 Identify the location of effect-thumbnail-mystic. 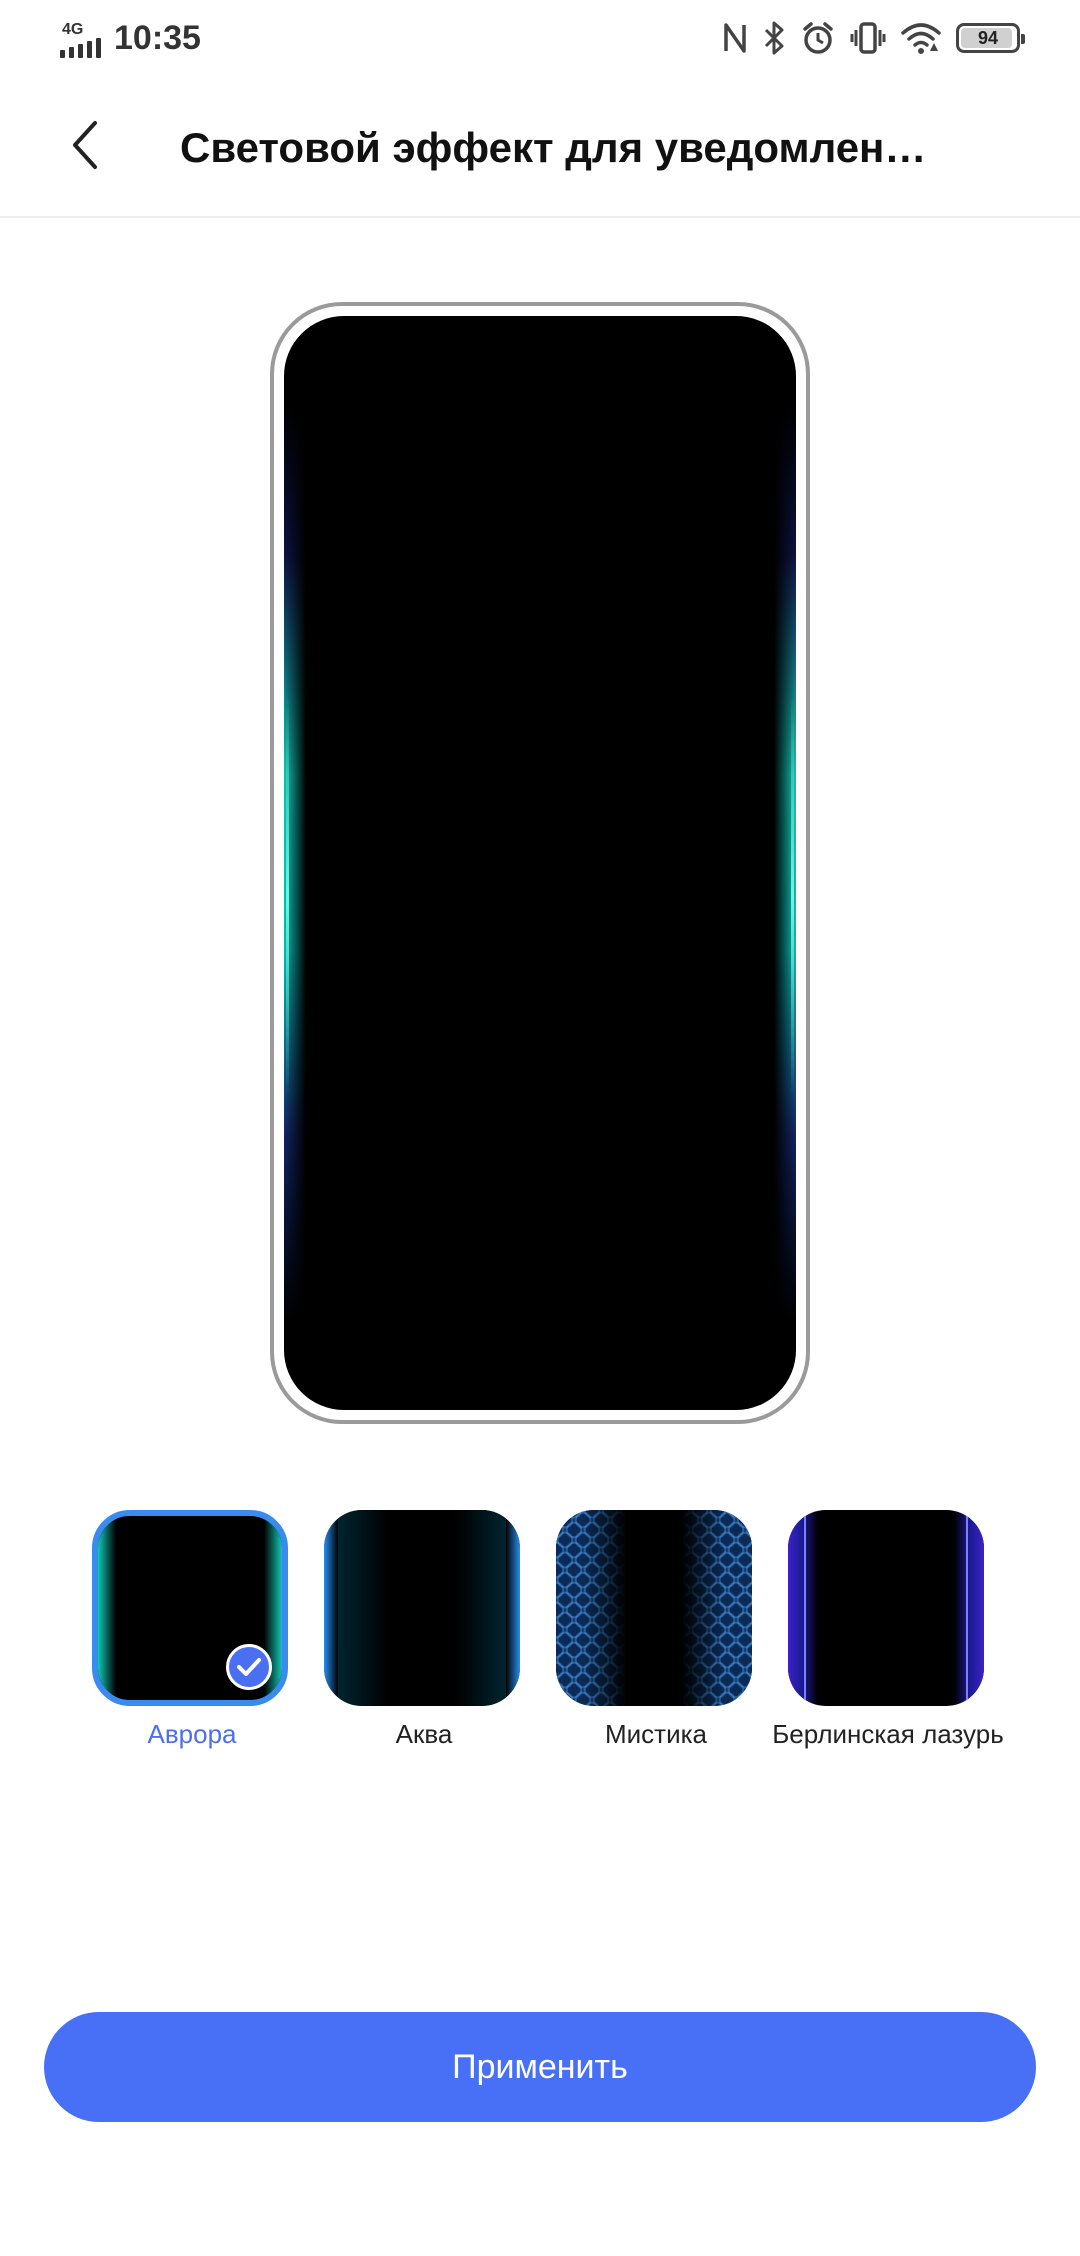
(654, 1608).